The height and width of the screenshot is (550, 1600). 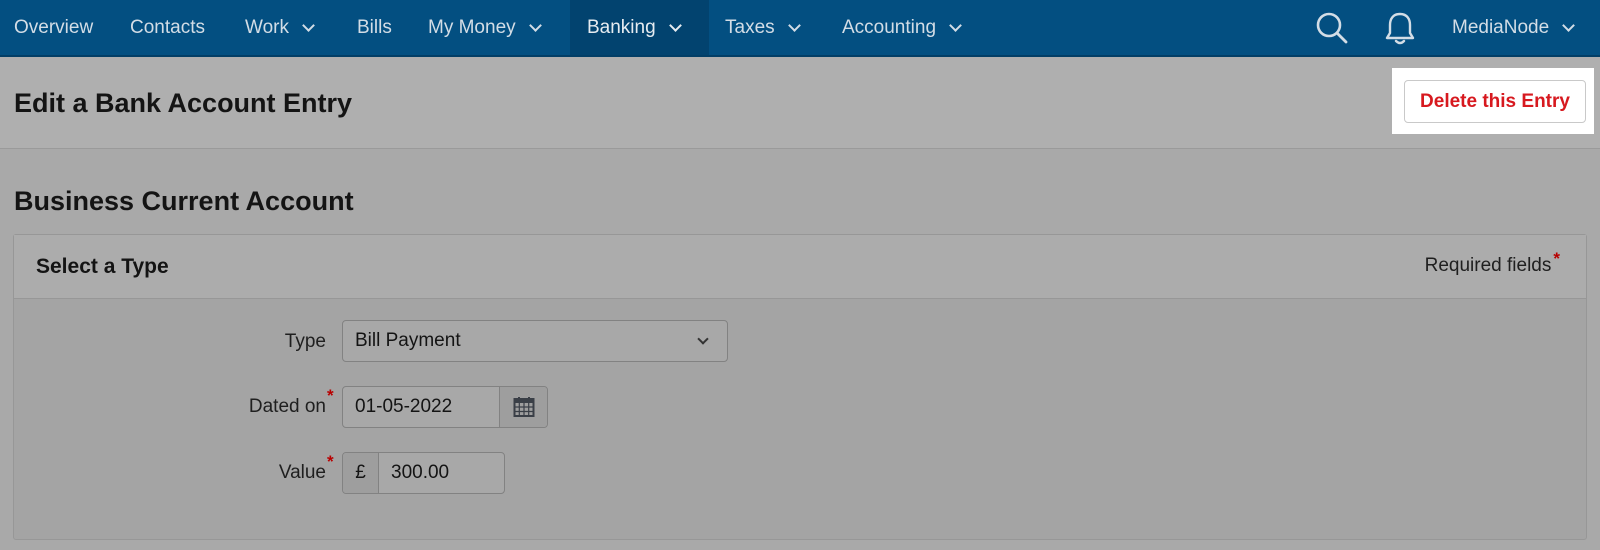 I want to click on date-field: 01-05-2022, so click(x=445, y=407).